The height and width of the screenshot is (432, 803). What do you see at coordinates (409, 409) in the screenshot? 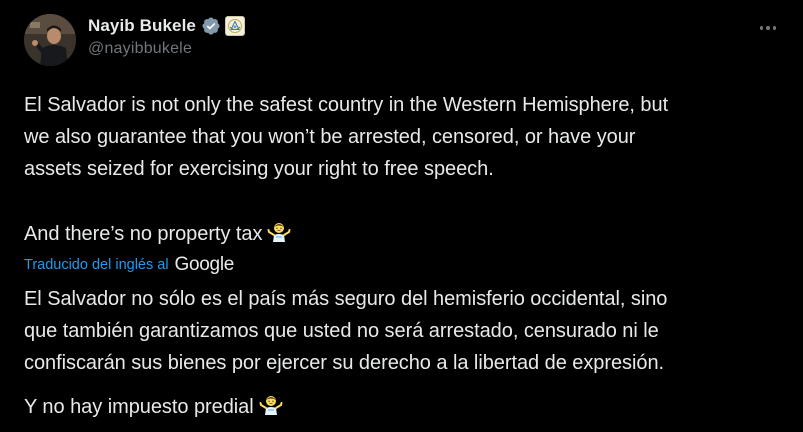
I see `tweet-translated-second-paragraph: Y no hay impuesto predial` at bounding box center [409, 409].